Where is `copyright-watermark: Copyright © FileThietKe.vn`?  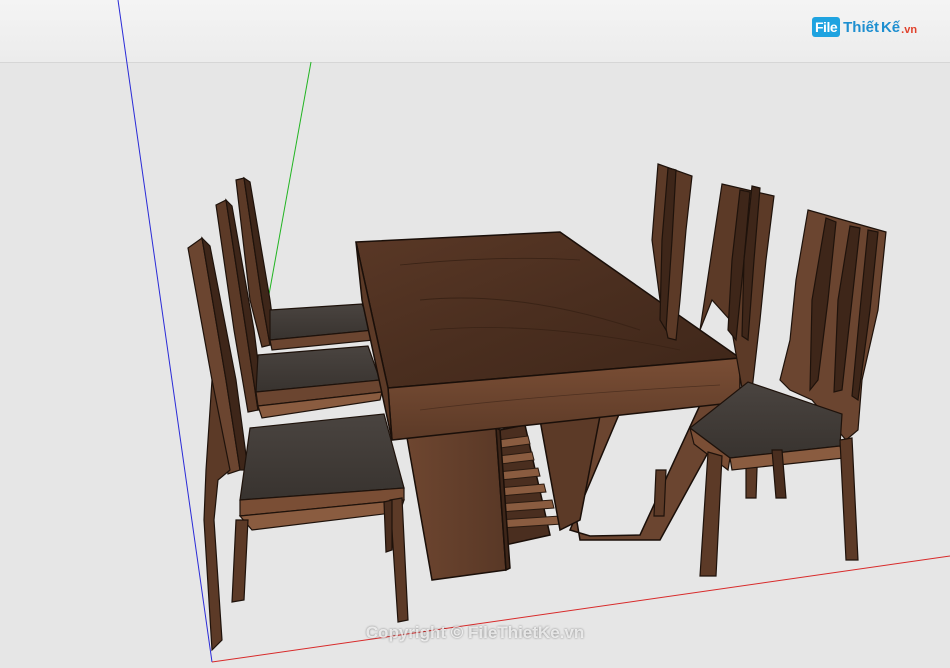 copyright-watermark: Copyright © FileThietKe.vn is located at coordinates (475, 632).